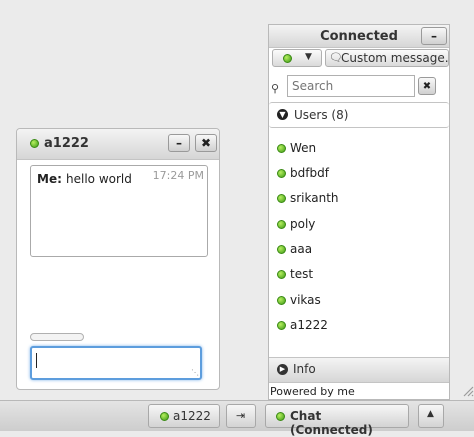  What do you see at coordinates (309, 325) in the screenshot?
I see `user-name: a1222` at bounding box center [309, 325].